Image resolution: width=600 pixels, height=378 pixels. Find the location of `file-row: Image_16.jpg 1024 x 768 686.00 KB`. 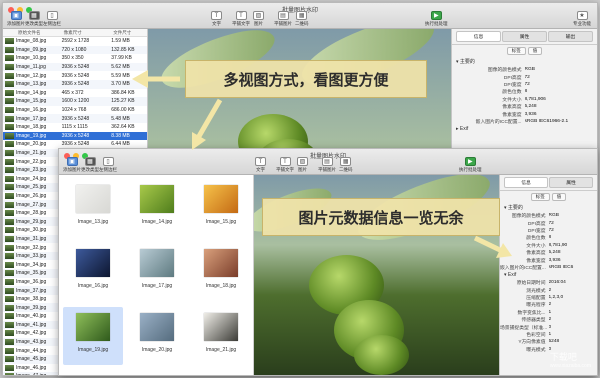

file-row: Image_16.jpg 1024 x 768 686.00 KB is located at coordinates (75, 110).